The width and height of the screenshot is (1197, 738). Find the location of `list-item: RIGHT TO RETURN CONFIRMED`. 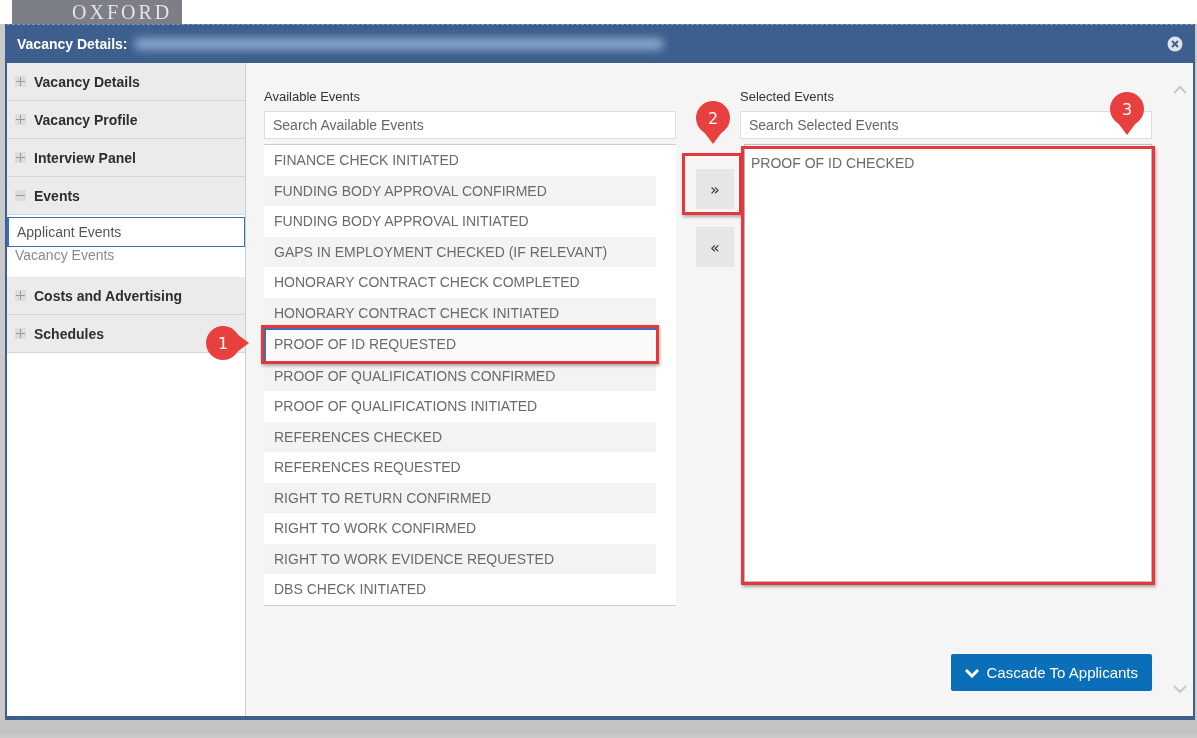

list-item: RIGHT TO RETURN CONFIRMED is located at coordinates (460, 497).